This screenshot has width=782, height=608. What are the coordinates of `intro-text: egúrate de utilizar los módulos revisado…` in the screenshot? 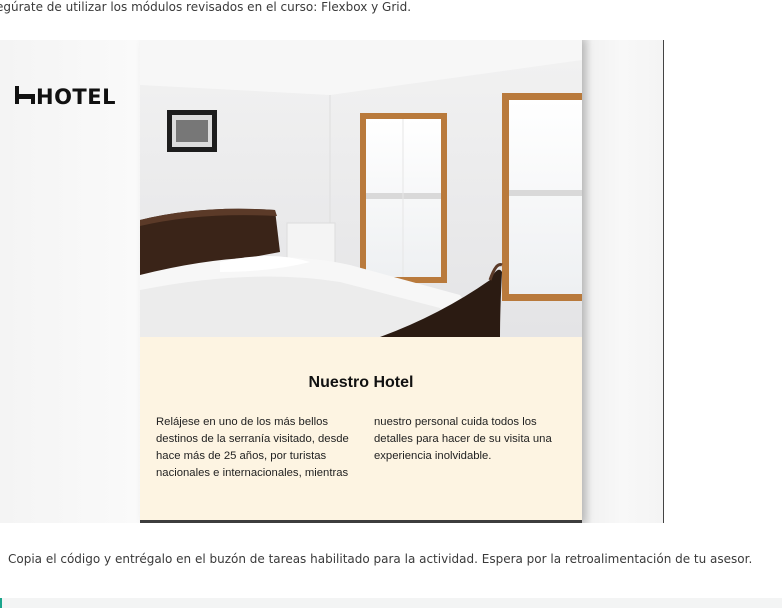 It's located at (206, 7).